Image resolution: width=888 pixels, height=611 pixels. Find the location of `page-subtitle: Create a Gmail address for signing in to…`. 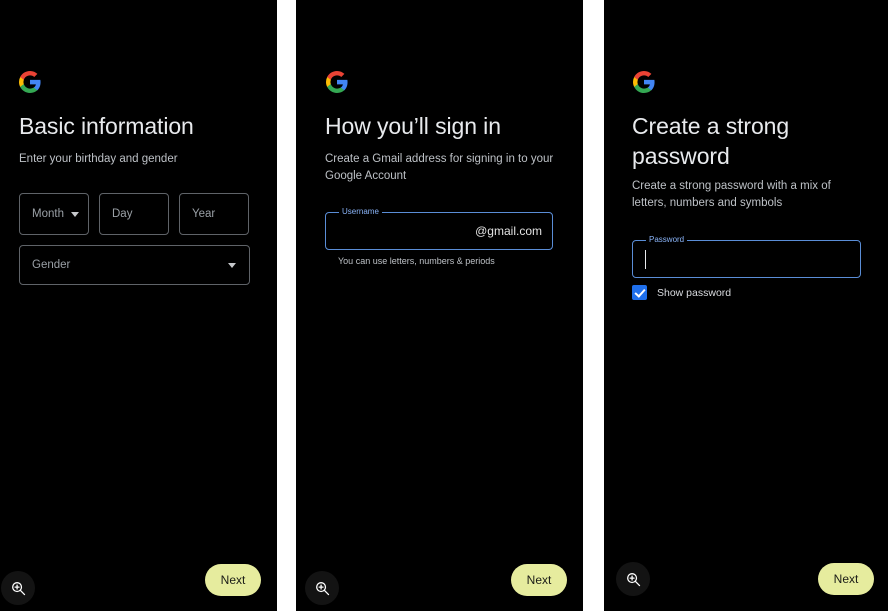

page-subtitle: Create a Gmail address for signing in to… is located at coordinates (439, 167).